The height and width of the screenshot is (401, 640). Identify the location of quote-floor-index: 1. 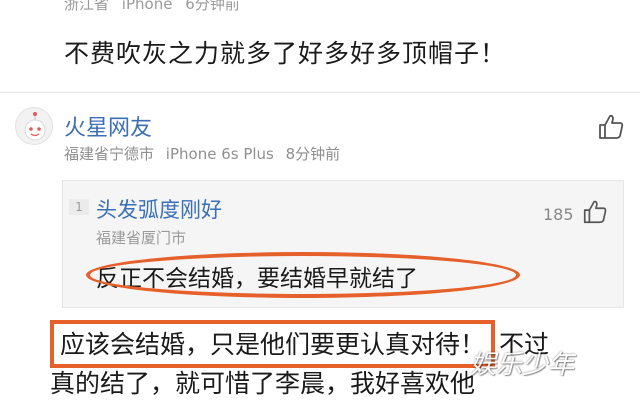
(79, 207).